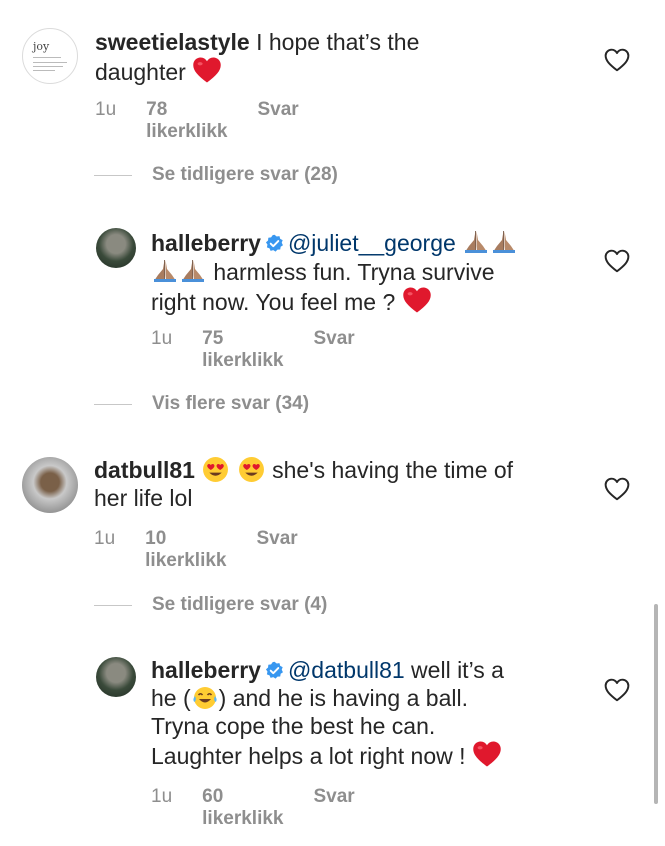  I want to click on mention-link: @juliet__george, so click(372, 243).